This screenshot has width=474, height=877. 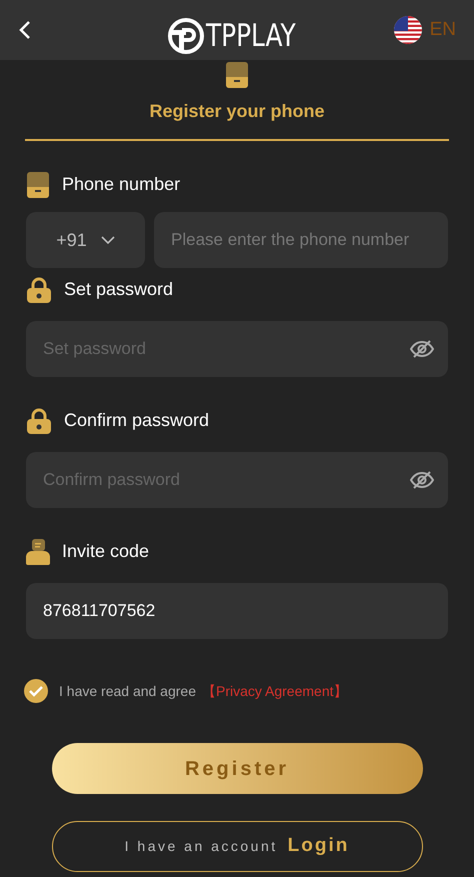 I want to click on back-icon, so click(x=25, y=30).